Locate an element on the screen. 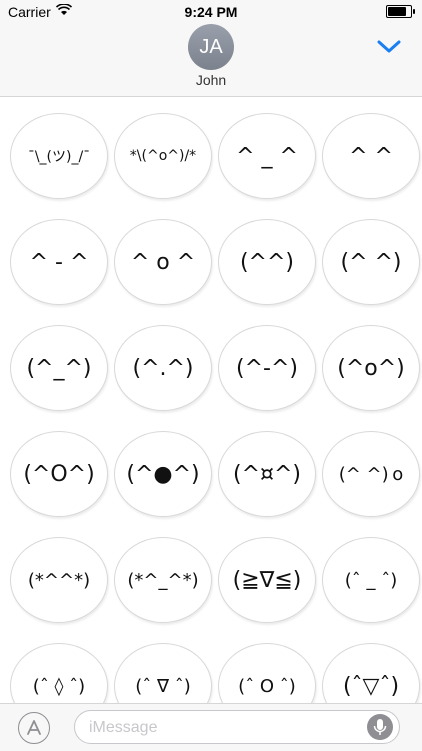 This screenshot has height=751, width=422. status-bar: Carrier 9:24 PM is located at coordinates (211, 11).